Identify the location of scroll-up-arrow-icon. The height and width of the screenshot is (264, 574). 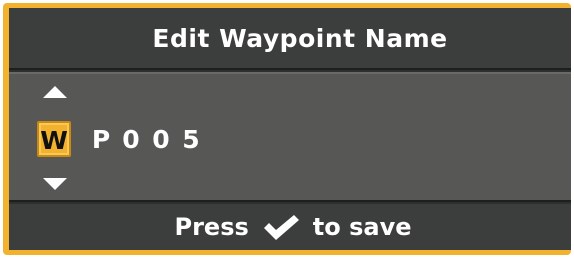
(55, 92).